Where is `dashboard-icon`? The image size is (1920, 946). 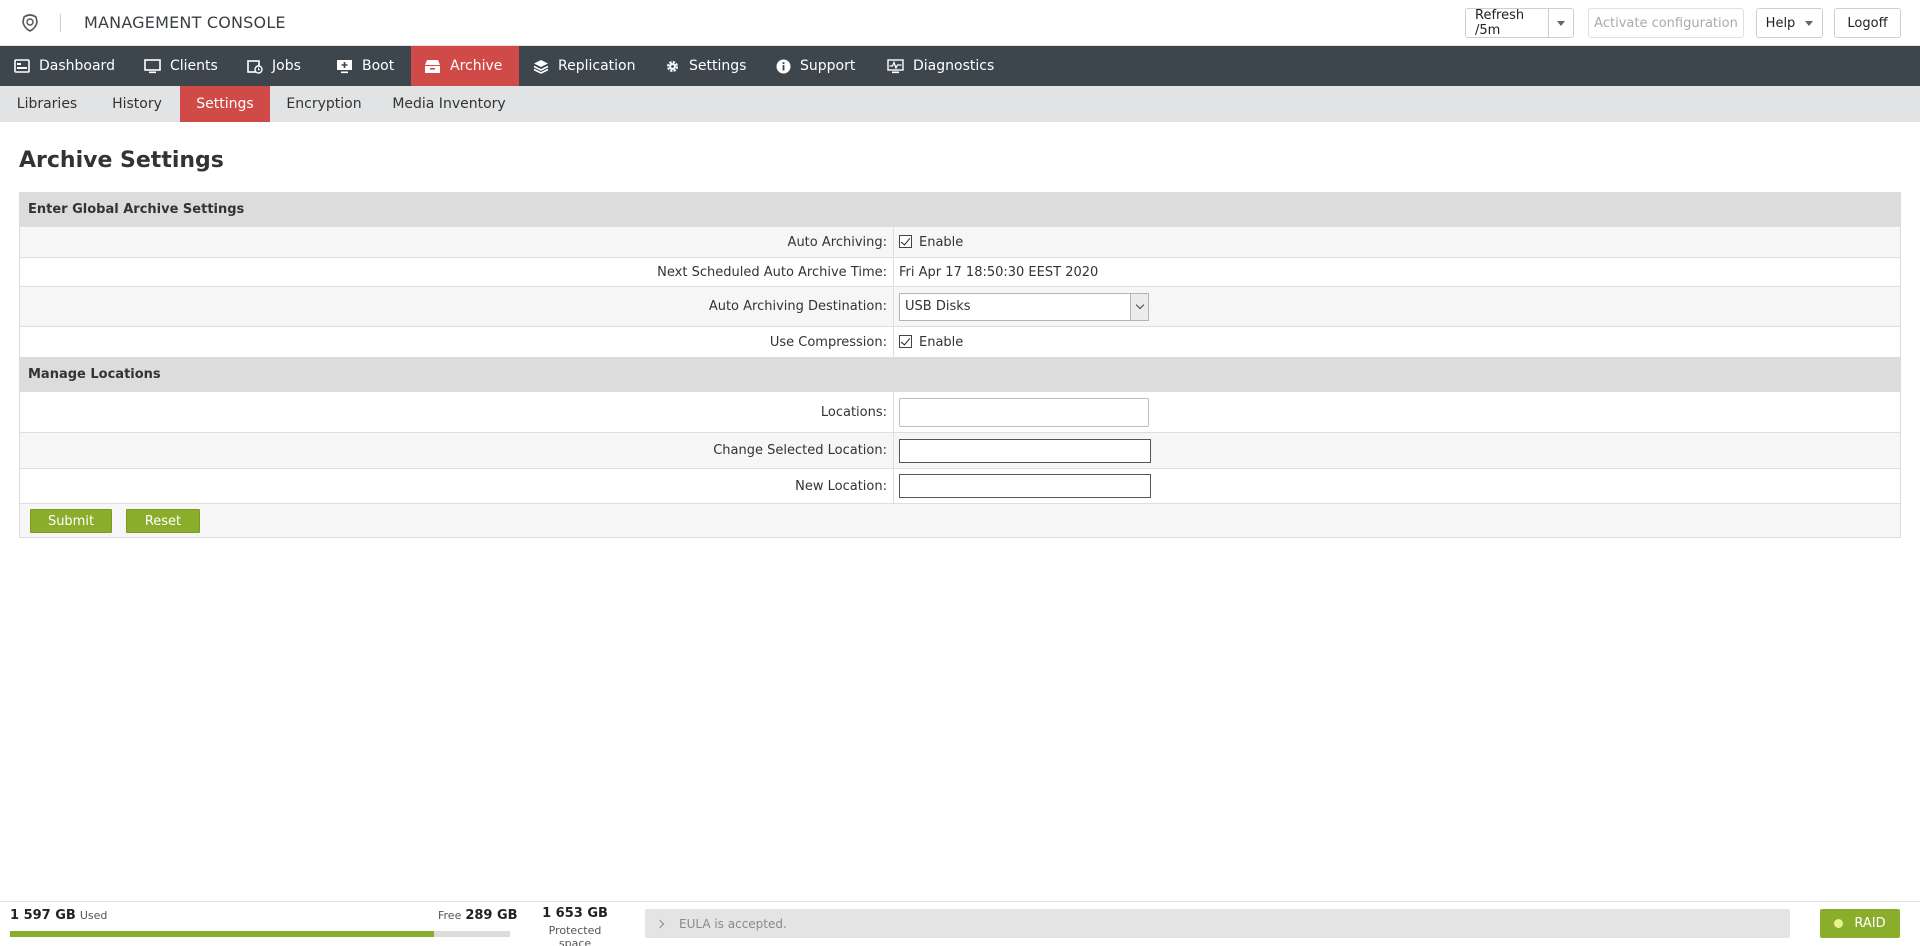
dashboard-icon is located at coordinates (22, 66).